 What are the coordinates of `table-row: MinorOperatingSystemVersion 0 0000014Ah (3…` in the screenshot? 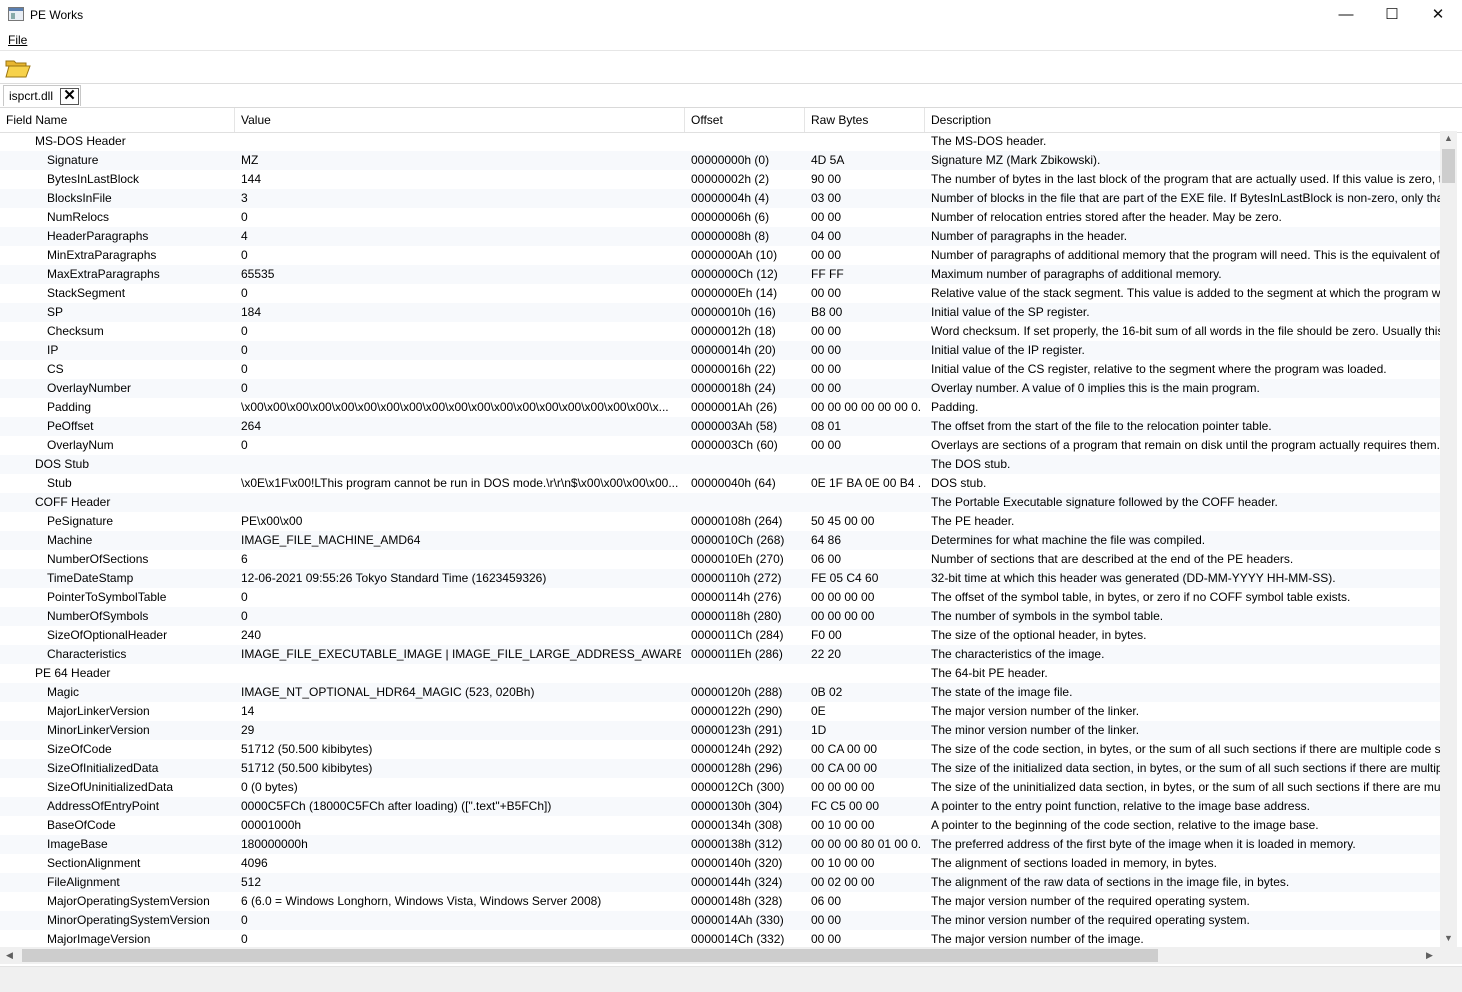 It's located at (720, 920).